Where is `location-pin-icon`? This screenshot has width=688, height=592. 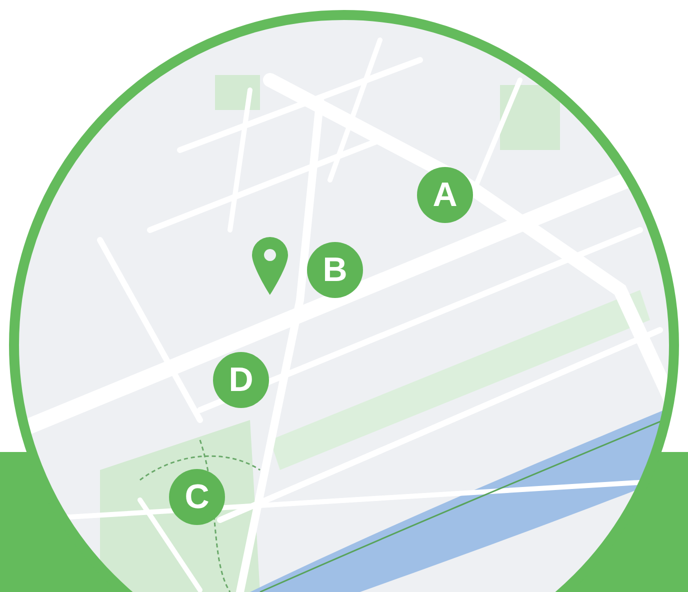
location-pin-icon is located at coordinates (270, 266).